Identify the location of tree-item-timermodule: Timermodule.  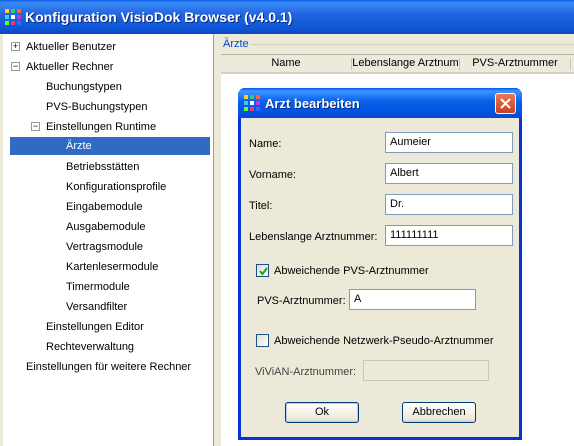
(98, 287).